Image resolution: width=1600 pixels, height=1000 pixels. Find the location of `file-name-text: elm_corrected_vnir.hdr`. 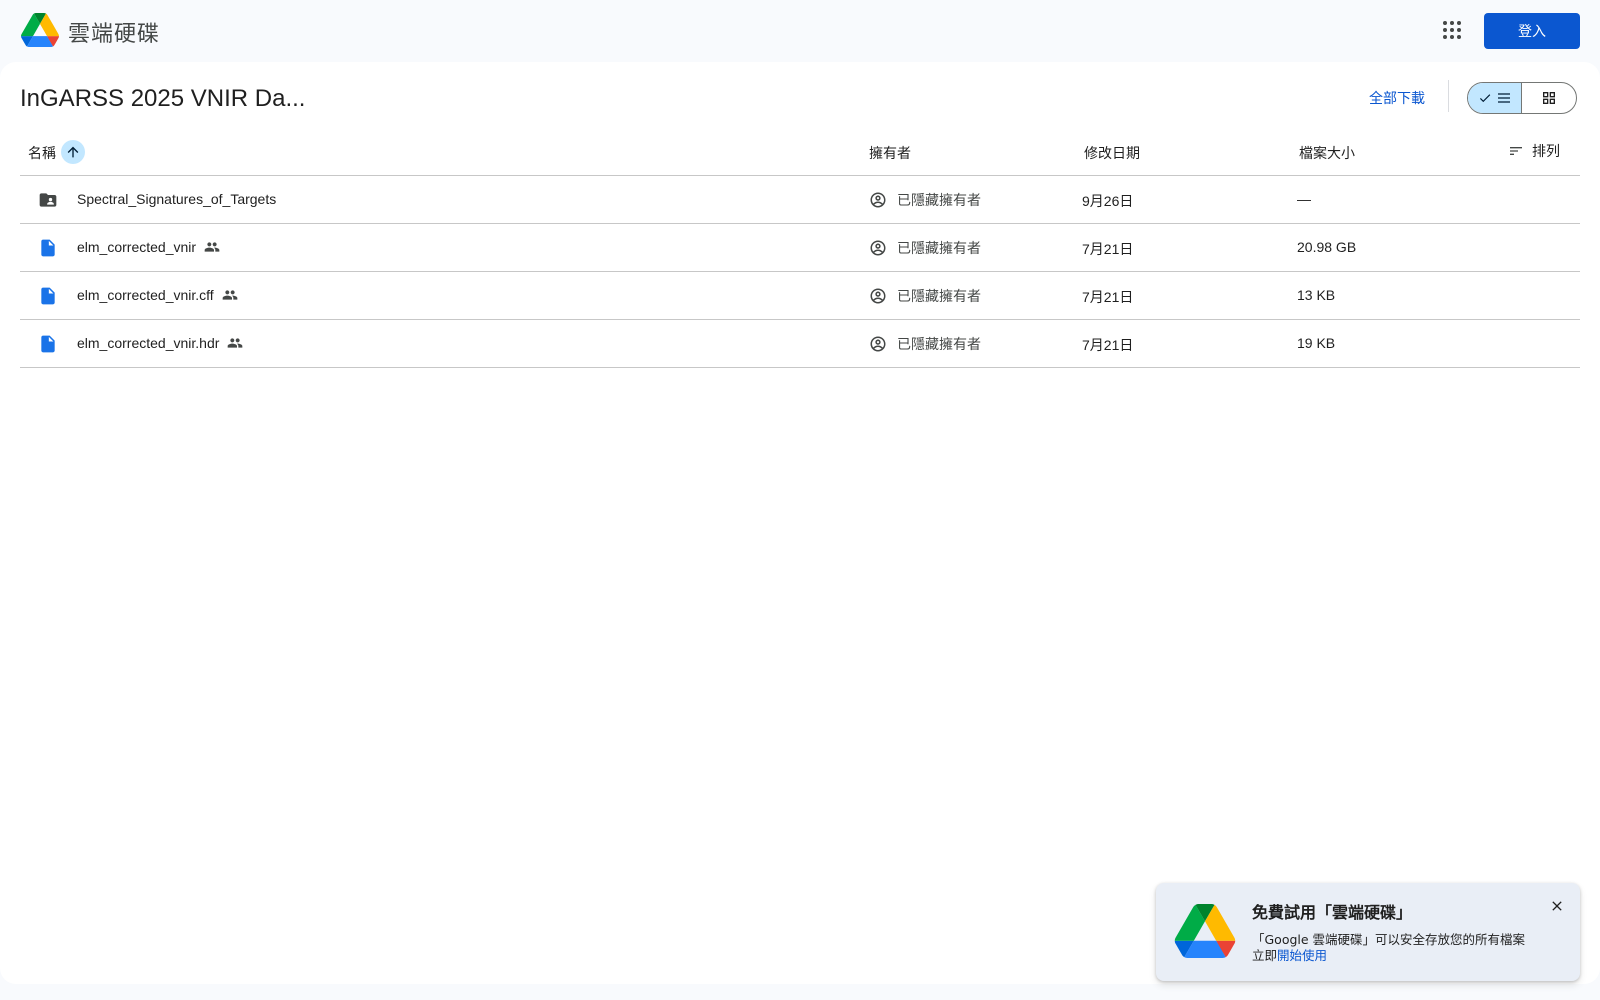

file-name-text: elm_corrected_vnir.hdr is located at coordinates (148, 343).